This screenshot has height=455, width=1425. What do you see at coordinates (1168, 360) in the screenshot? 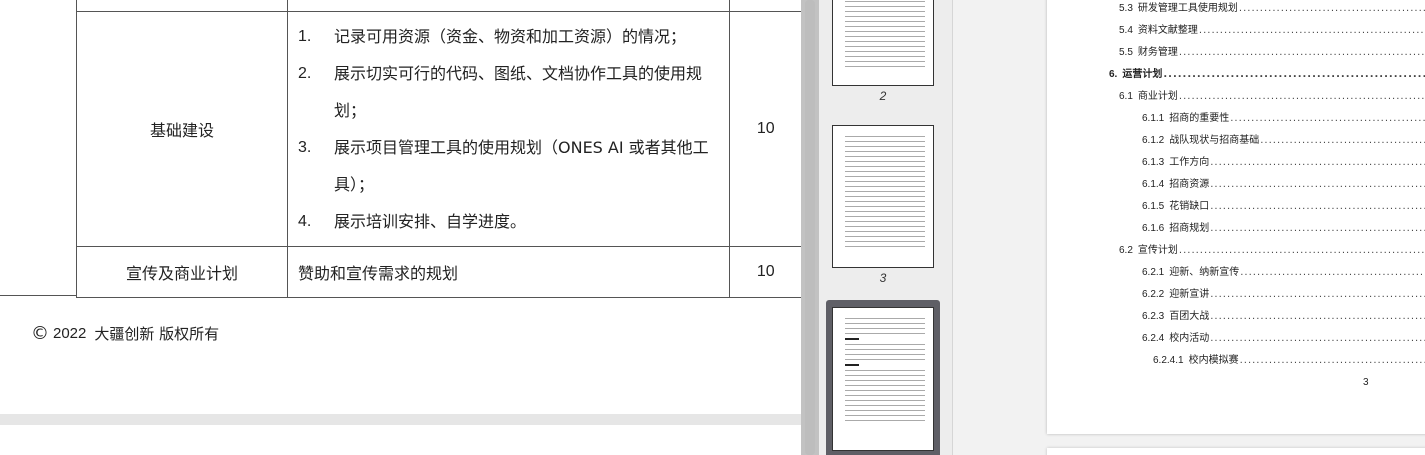
I see `toc-entry-number: 6.2.4.1` at bounding box center [1168, 360].